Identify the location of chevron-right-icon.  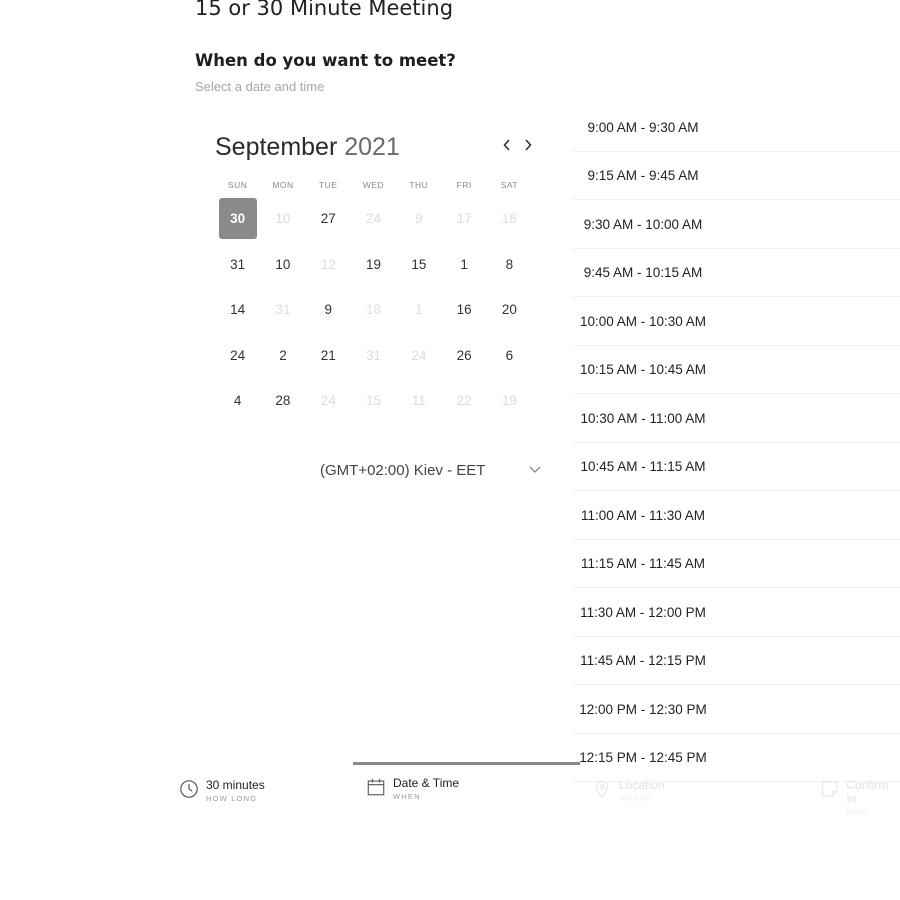
(528, 145).